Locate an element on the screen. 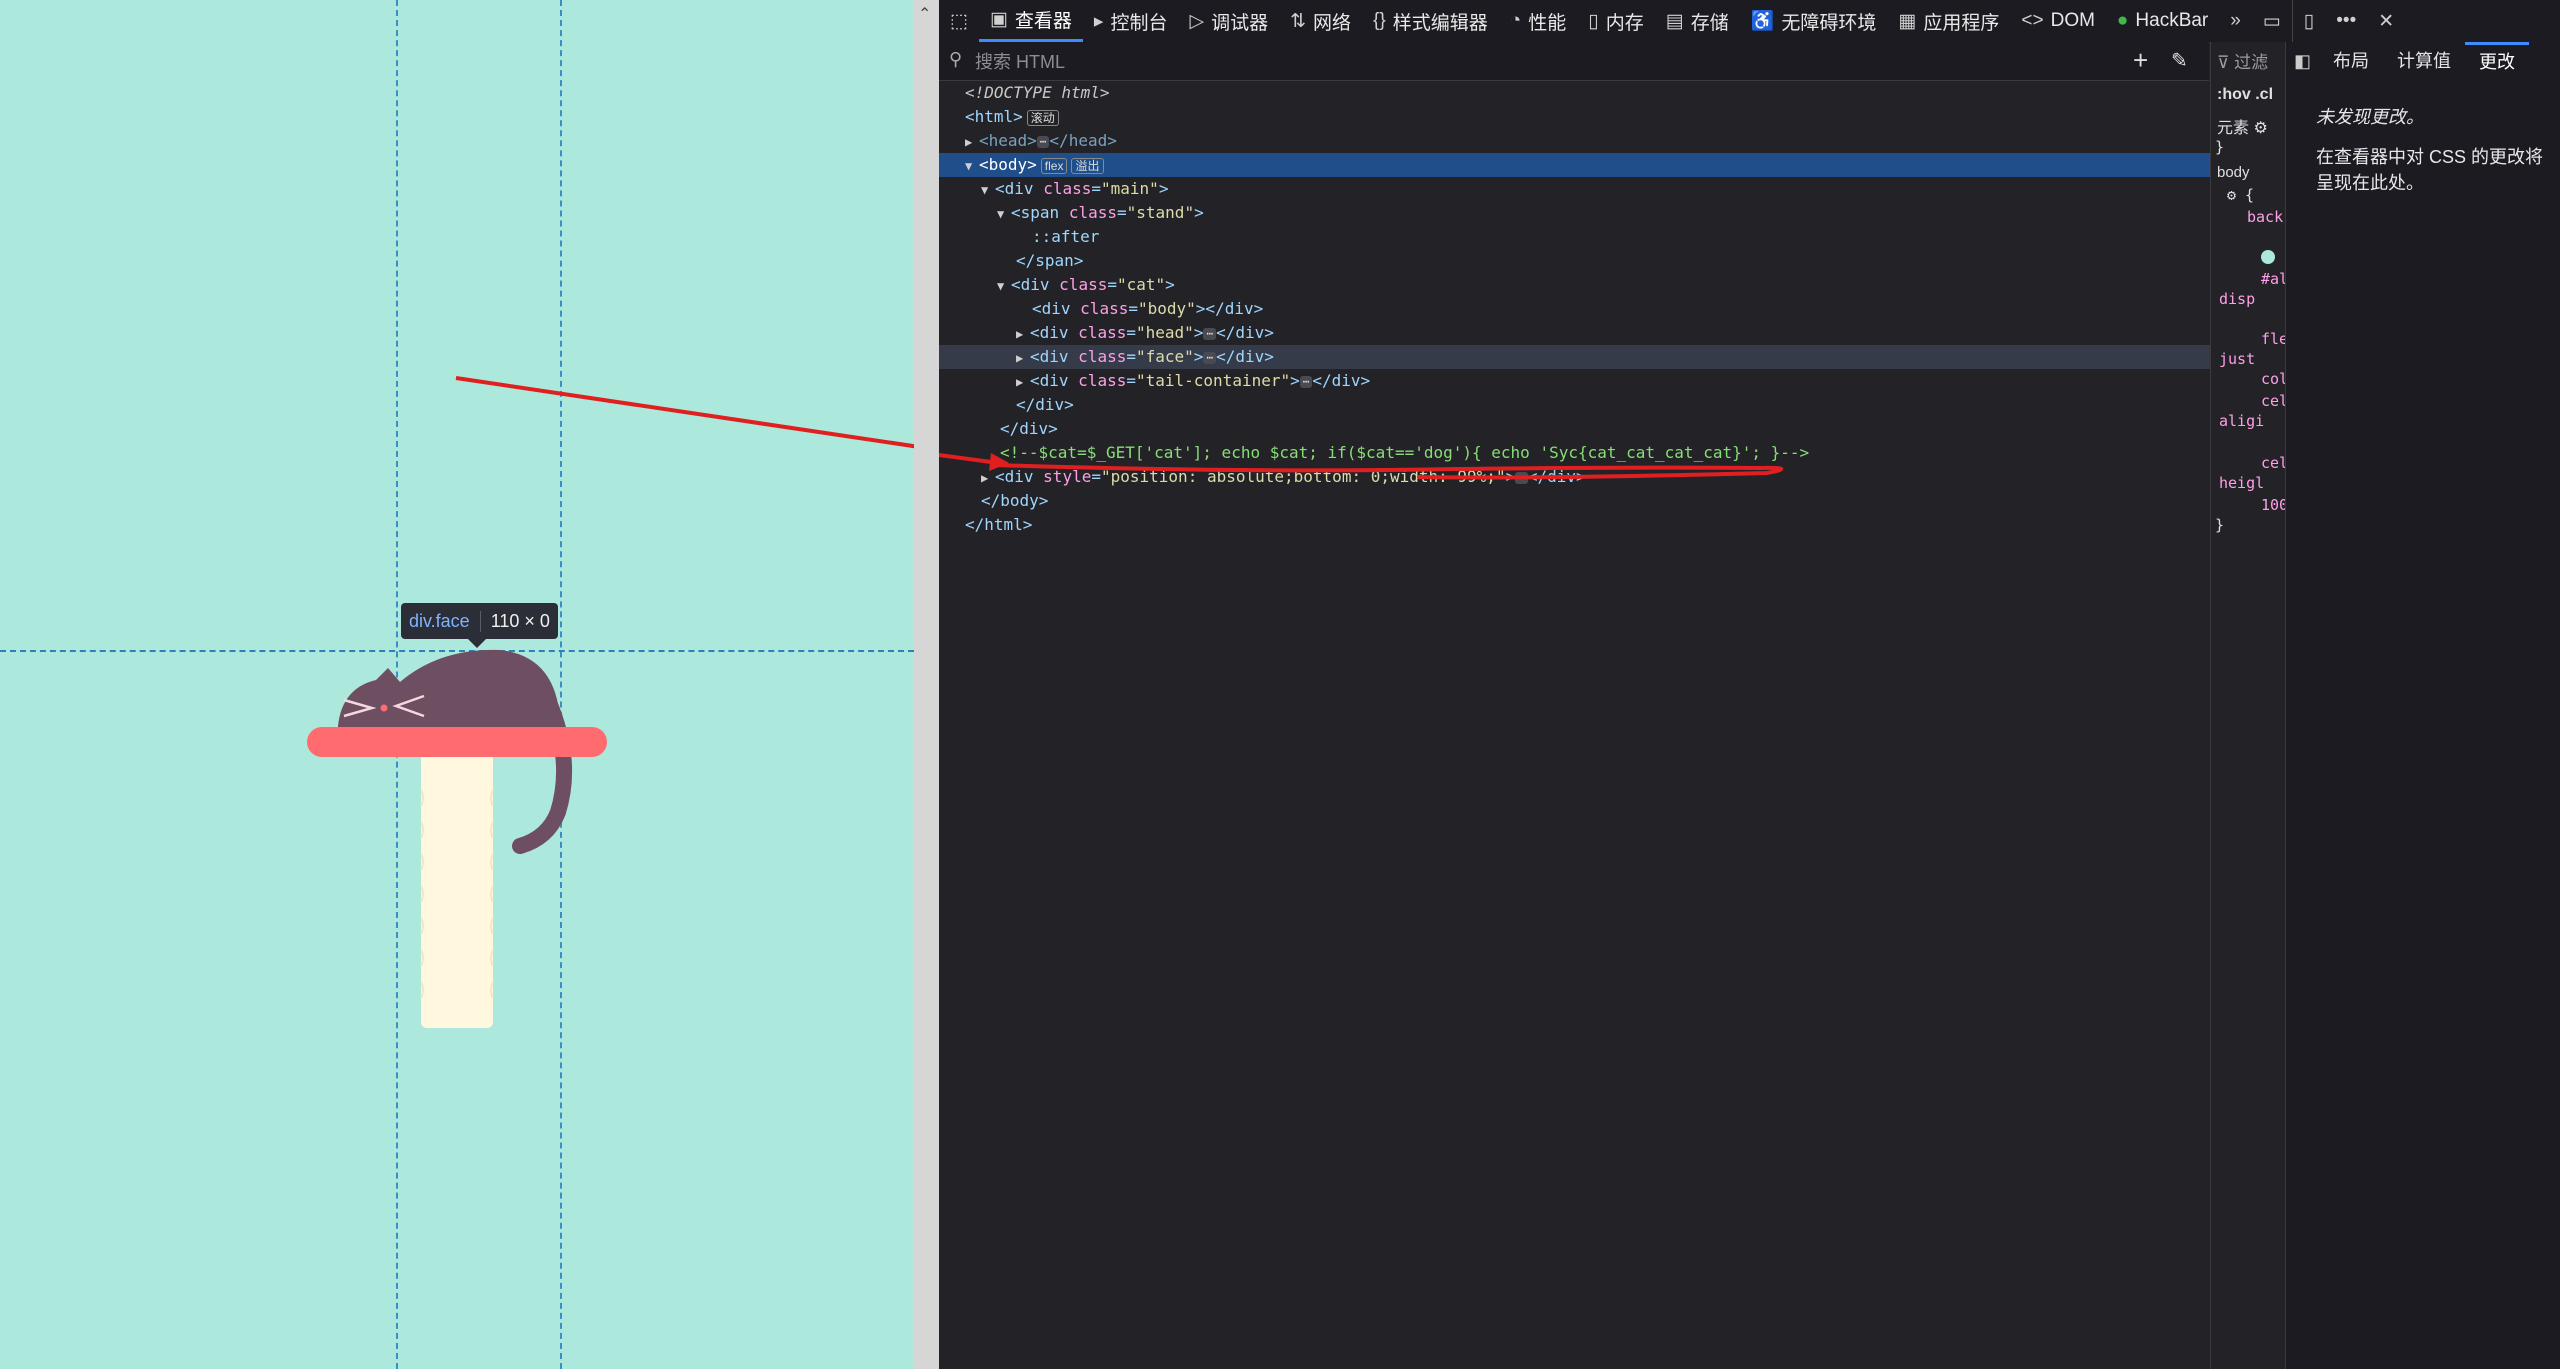 This screenshot has height=1369, width=2560. gear-icon: ⚙ is located at coordinates (2260, 128).